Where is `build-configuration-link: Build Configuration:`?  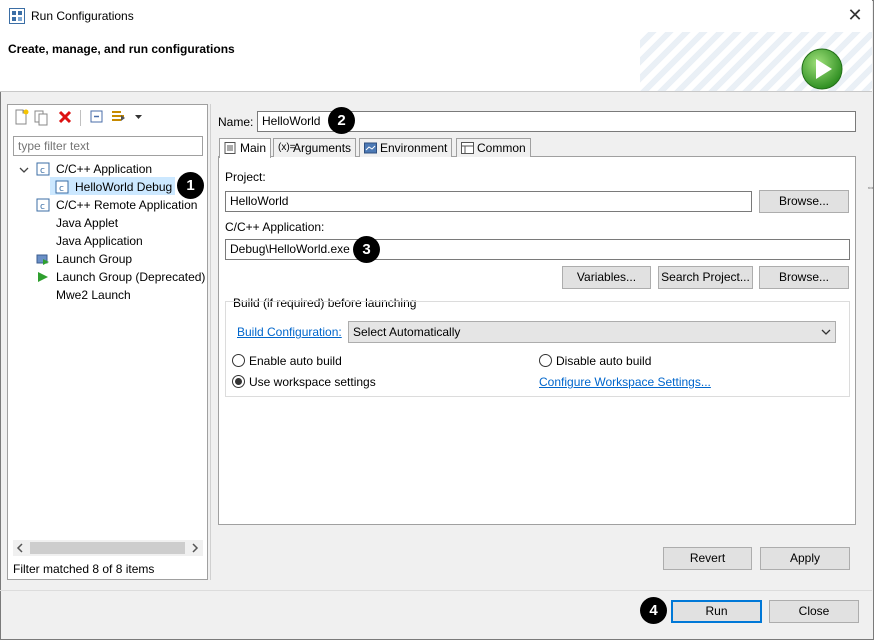
build-configuration-link: Build Configuration: is located at coordinates (289, 332).